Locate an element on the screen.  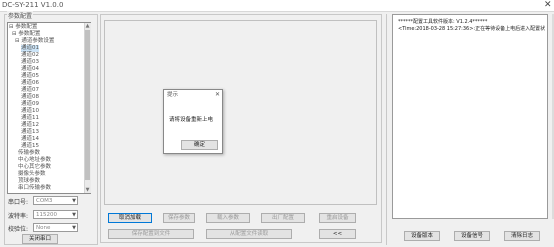
tree-item: 通道04 is located at coordinates (30, 69).